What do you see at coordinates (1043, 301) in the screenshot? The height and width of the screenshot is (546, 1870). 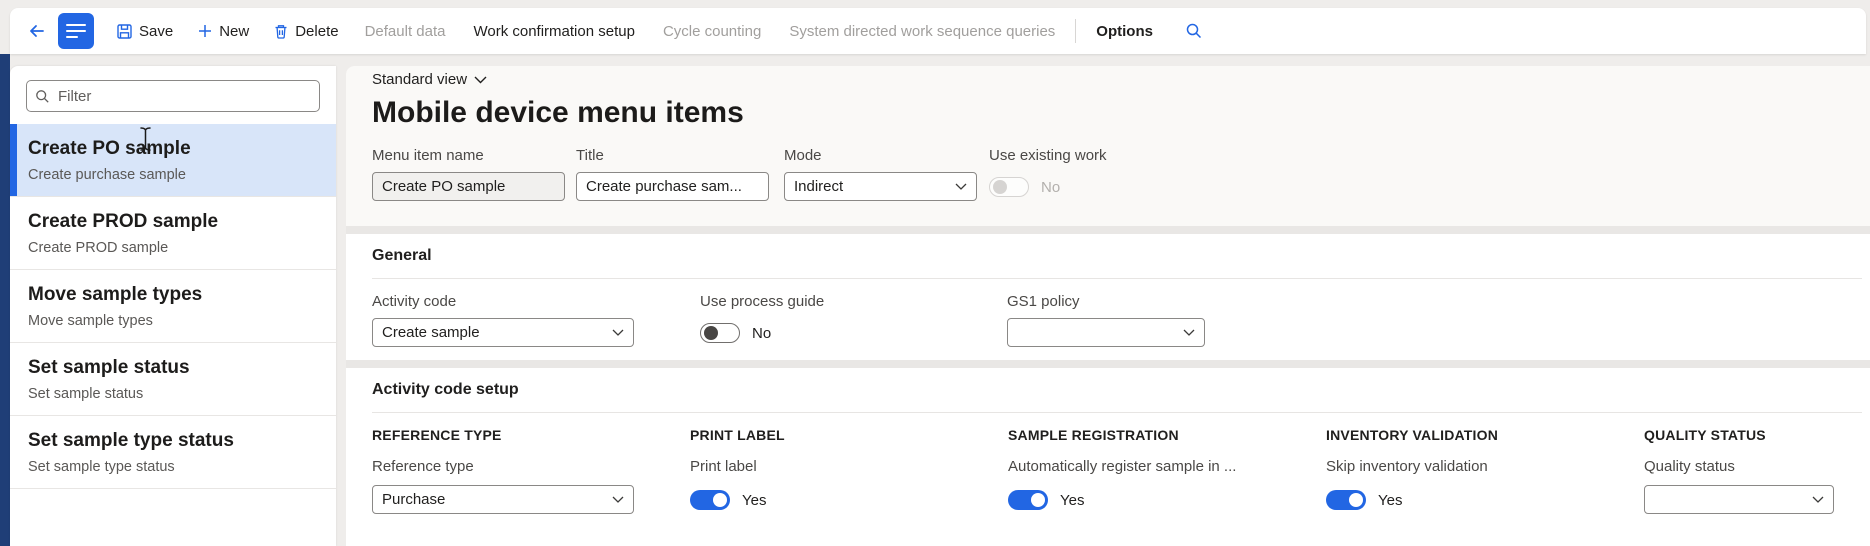 I see `field-label: GS1 policy` at bounding box center [1043, 301].